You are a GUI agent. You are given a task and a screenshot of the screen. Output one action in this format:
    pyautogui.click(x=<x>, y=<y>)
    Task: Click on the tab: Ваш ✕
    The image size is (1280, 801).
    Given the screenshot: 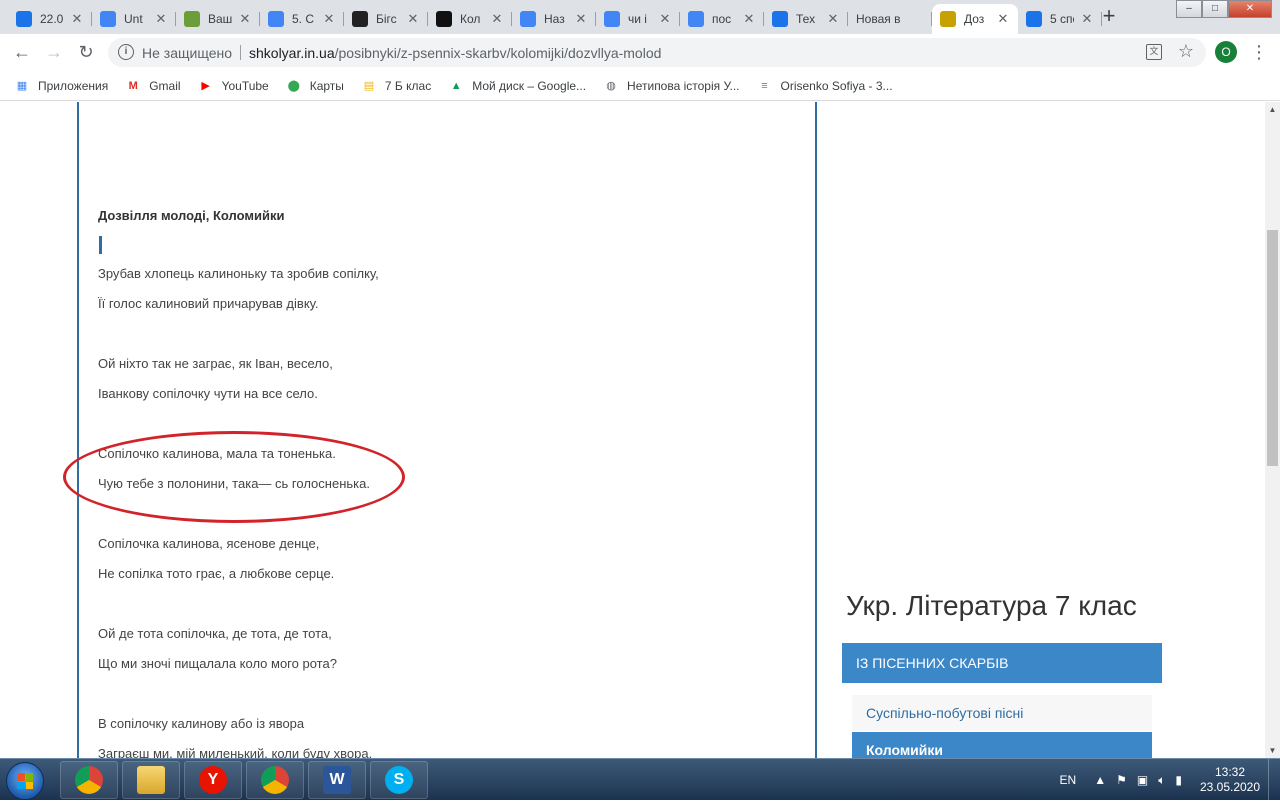 What is the action you would take?
    pyautogui.click(x=218, y=19)
    